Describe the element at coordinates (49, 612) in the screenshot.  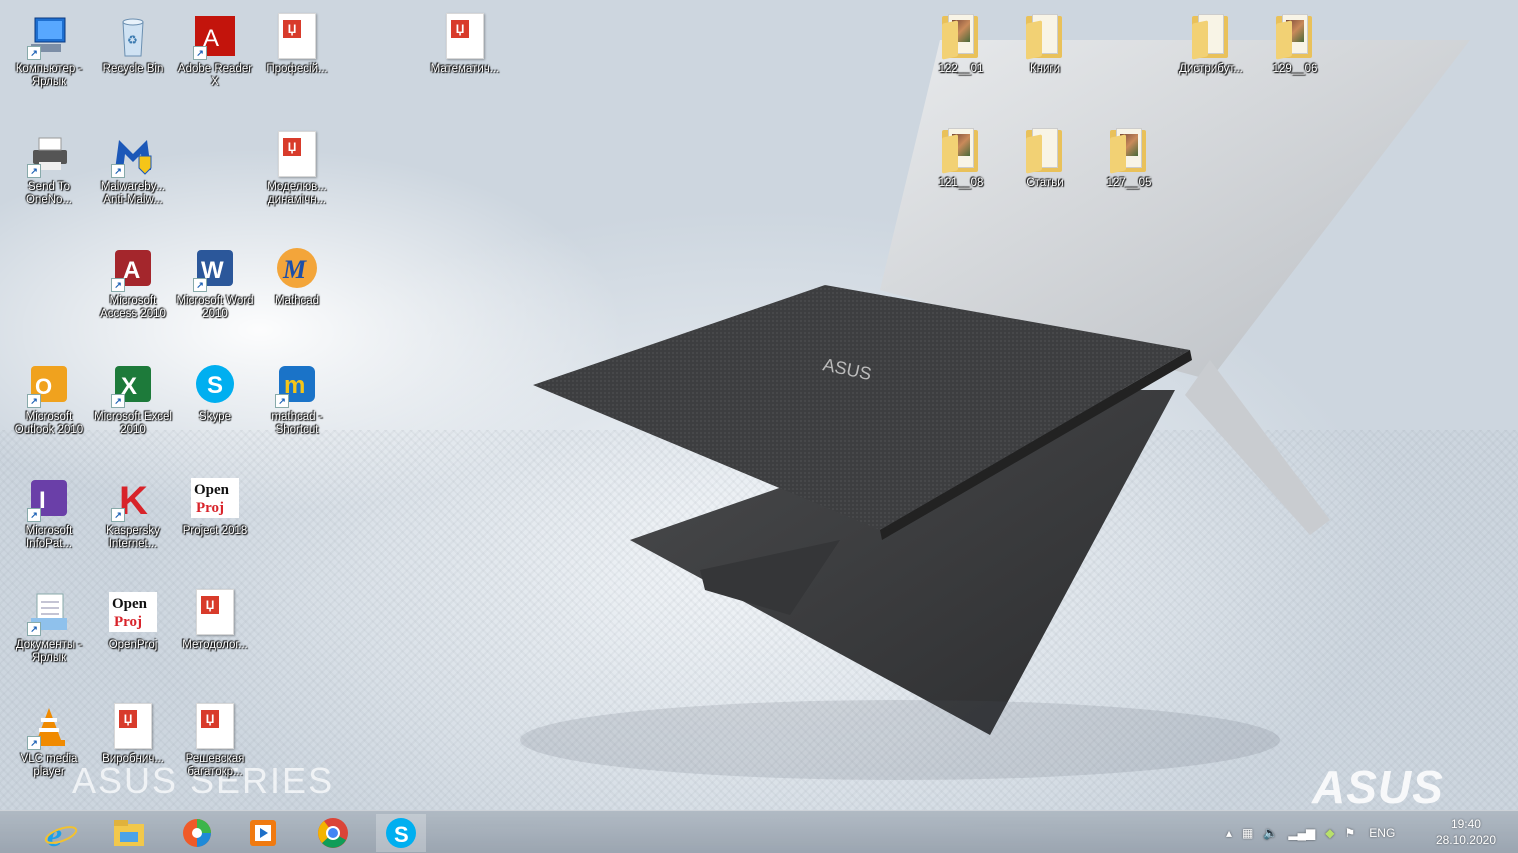
I see `documents-icon: ↗` at that location.